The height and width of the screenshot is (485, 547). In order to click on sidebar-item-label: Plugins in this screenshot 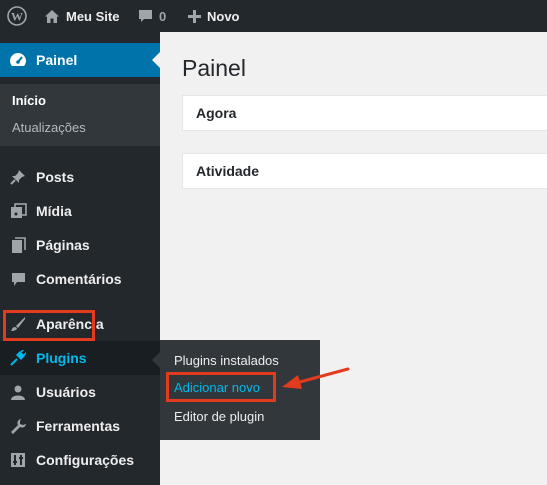, I will do `click(61, 358)`.